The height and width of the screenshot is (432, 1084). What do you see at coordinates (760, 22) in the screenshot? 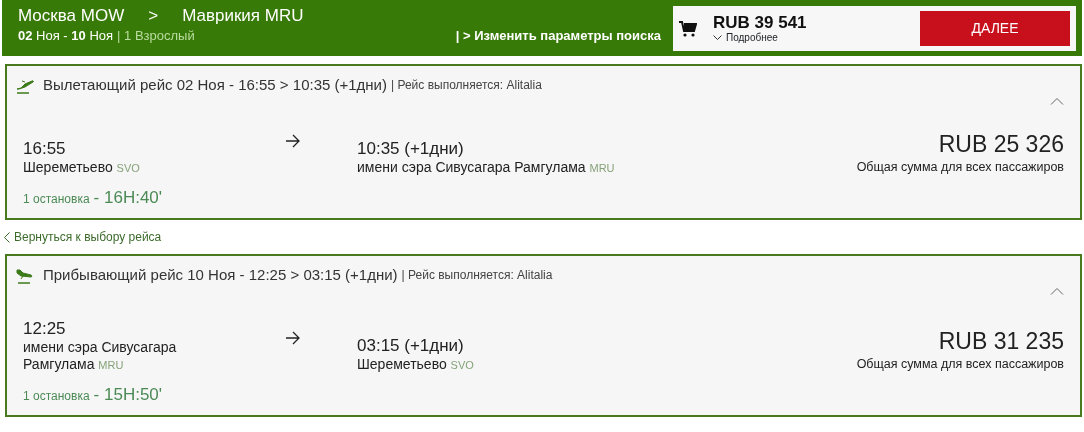
I see `cart-total: RUB 39 541` at bounding box center [760, 22].